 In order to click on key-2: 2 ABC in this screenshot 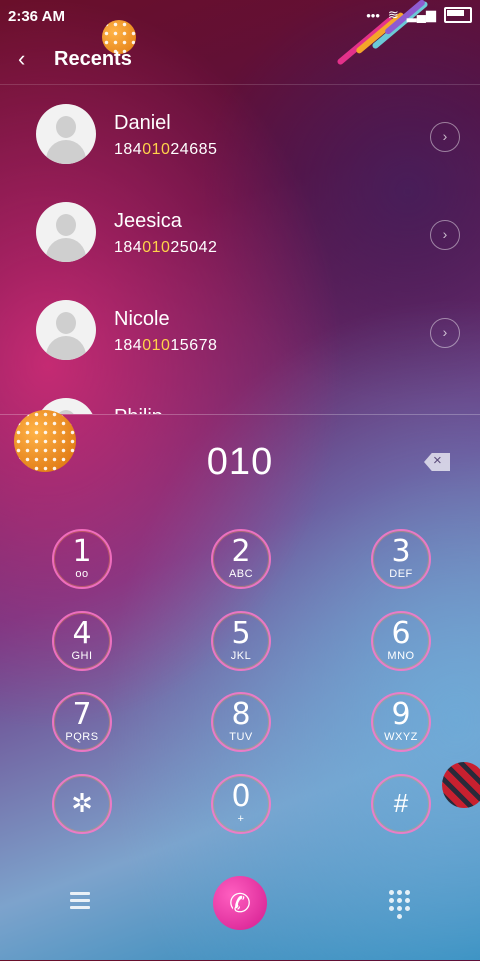, I will do `click(241, 559)`.